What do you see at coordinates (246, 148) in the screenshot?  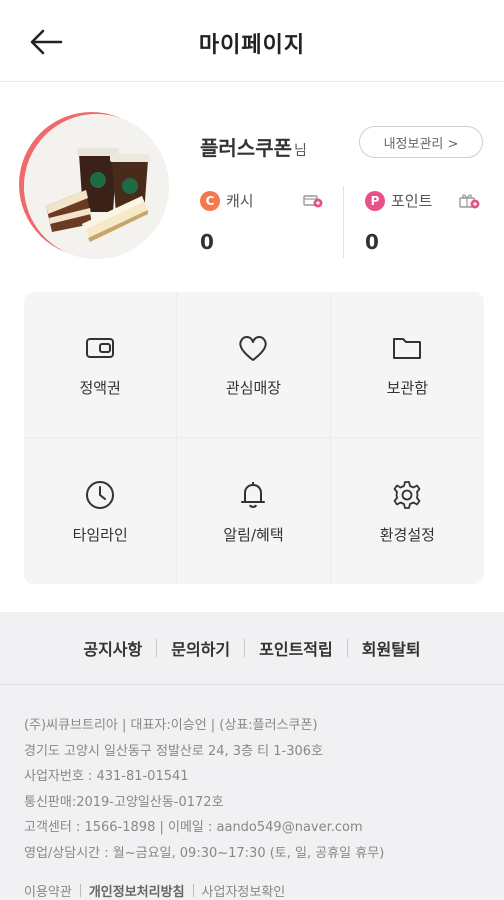 I see `nickname-text: 플러스쿠폰` at bounding box center [246, 148].